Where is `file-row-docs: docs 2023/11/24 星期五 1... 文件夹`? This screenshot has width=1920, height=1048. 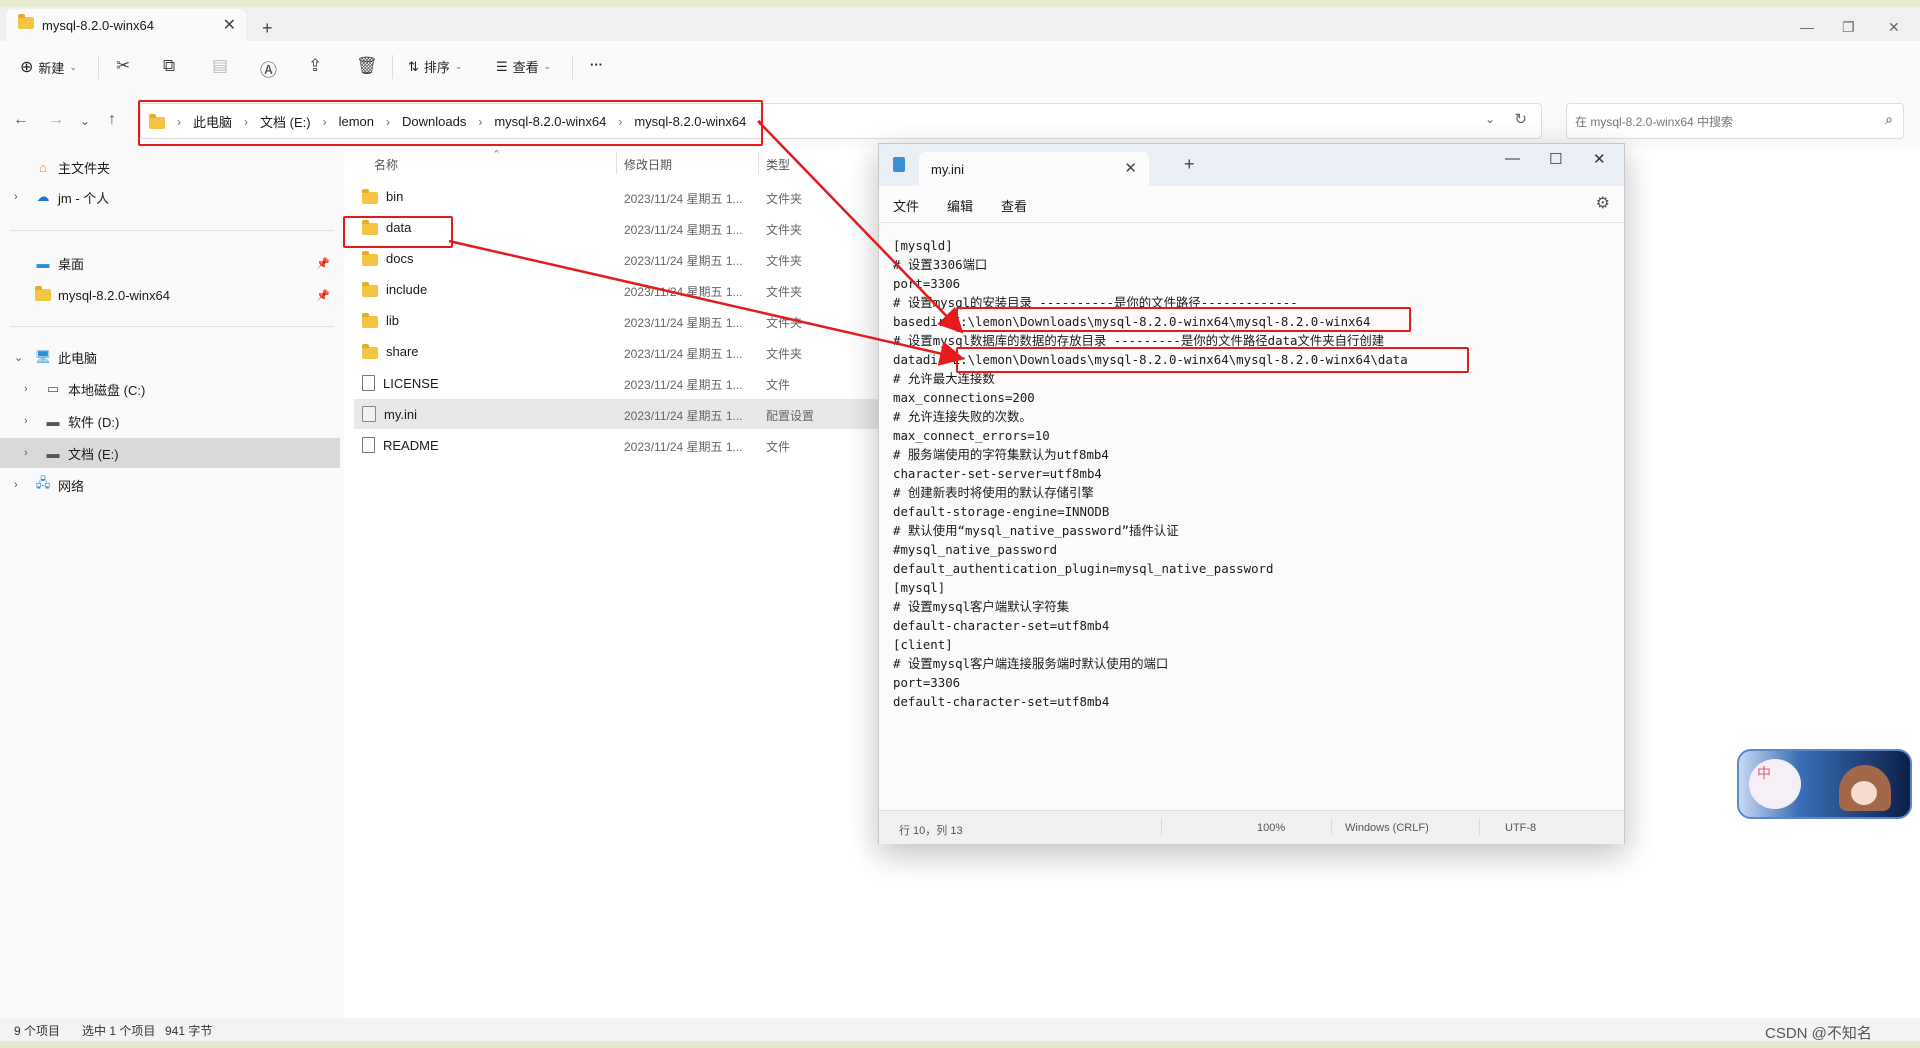 file-row-docs: docs 2023/11/24 星期五 1... 文件夹 is located at coordinates (639, 259).